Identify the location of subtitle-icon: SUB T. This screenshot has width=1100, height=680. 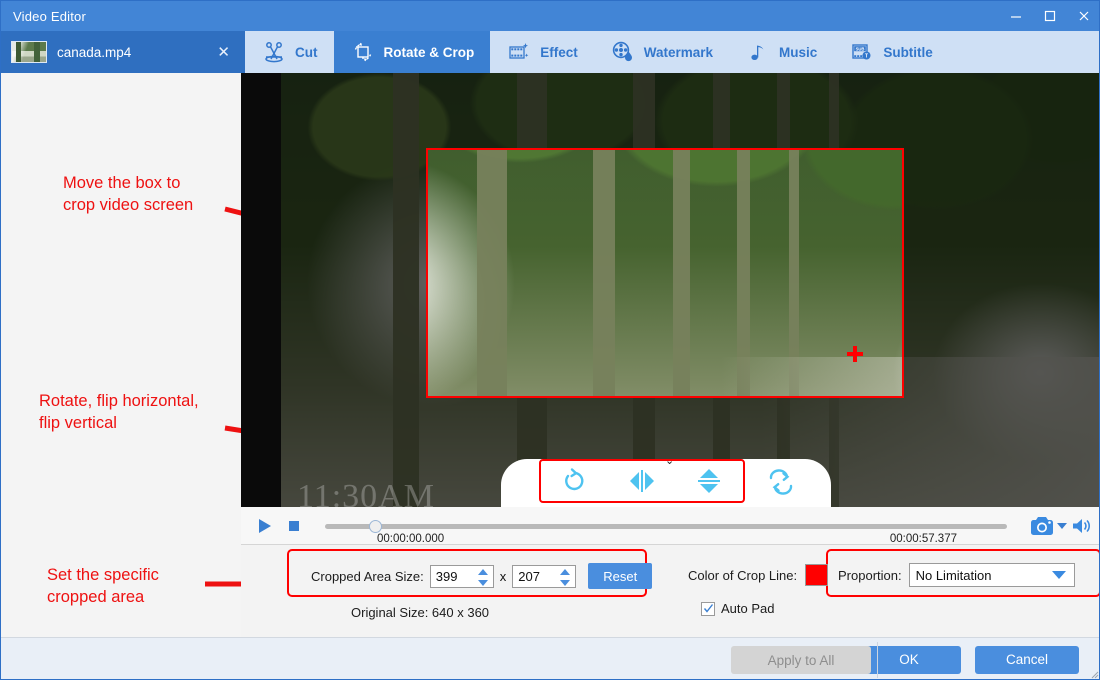
(862, 52).